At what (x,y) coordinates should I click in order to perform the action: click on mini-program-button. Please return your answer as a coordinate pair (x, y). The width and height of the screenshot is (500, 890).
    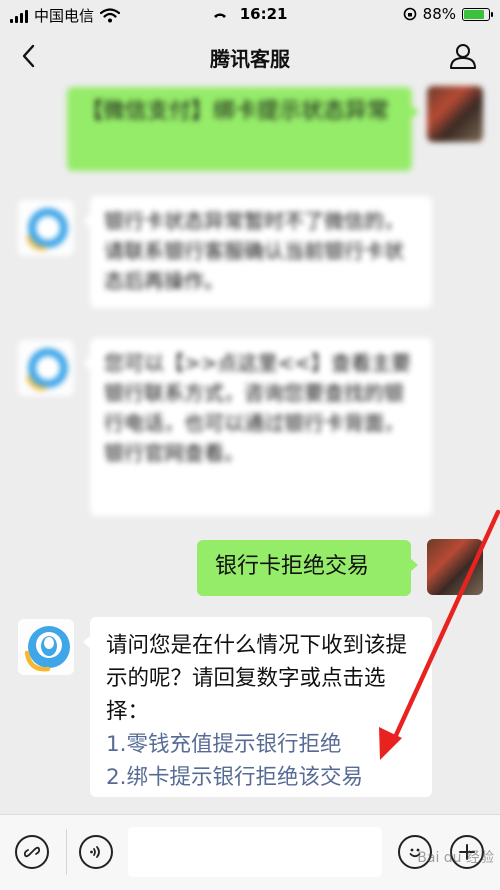
    Looking at the image, I should click on (32, 852).